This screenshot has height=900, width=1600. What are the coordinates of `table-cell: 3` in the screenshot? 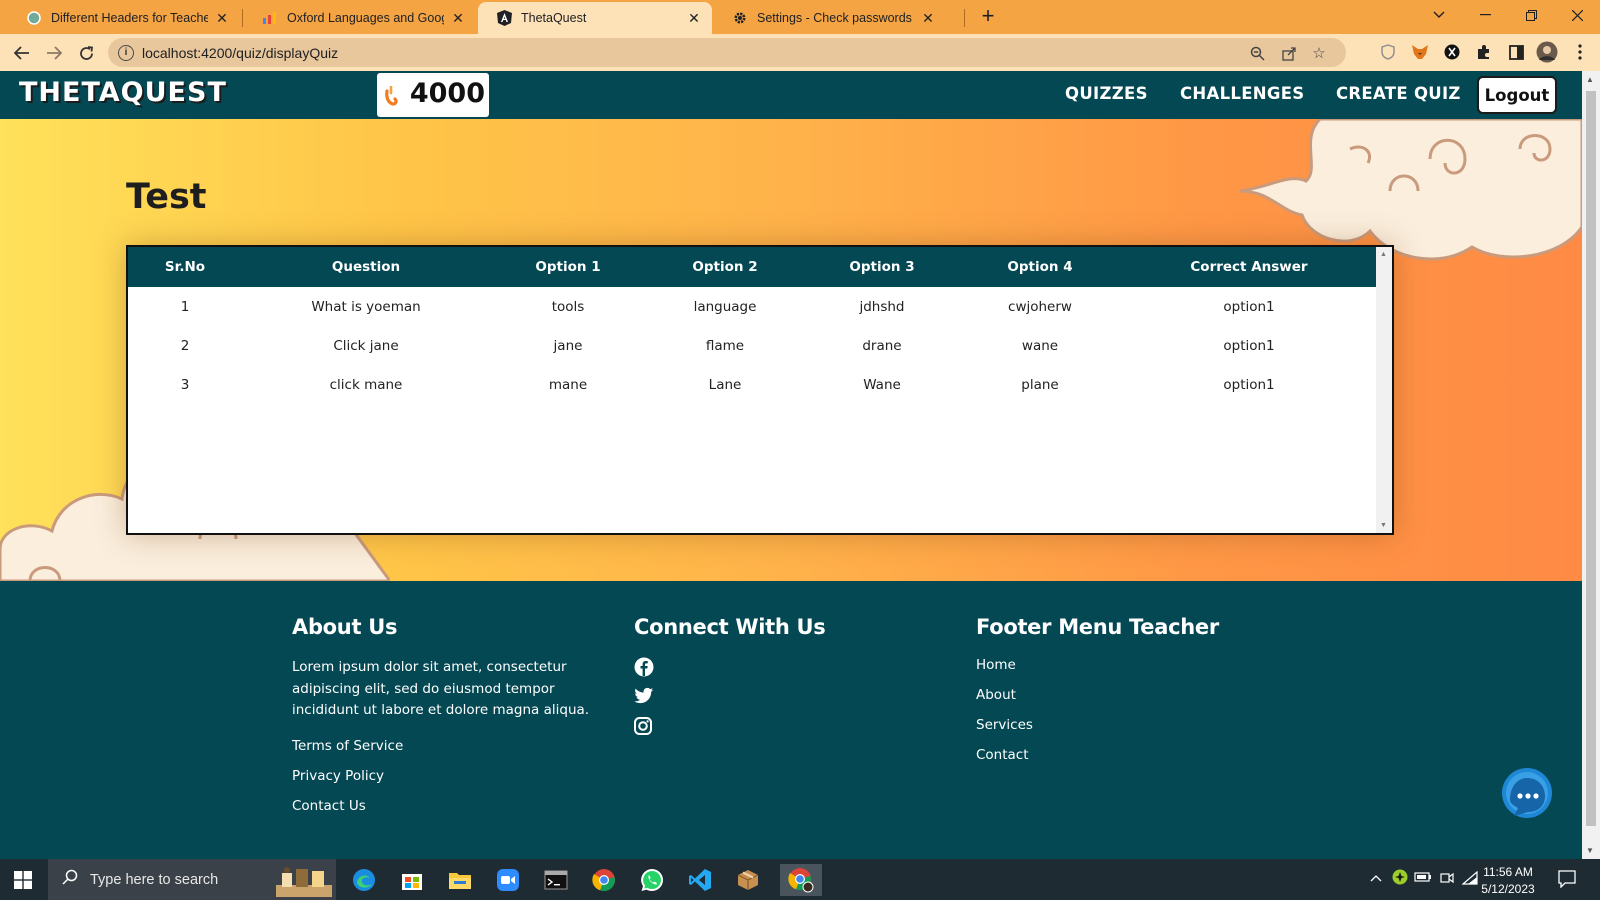 It's located at (185, 384).